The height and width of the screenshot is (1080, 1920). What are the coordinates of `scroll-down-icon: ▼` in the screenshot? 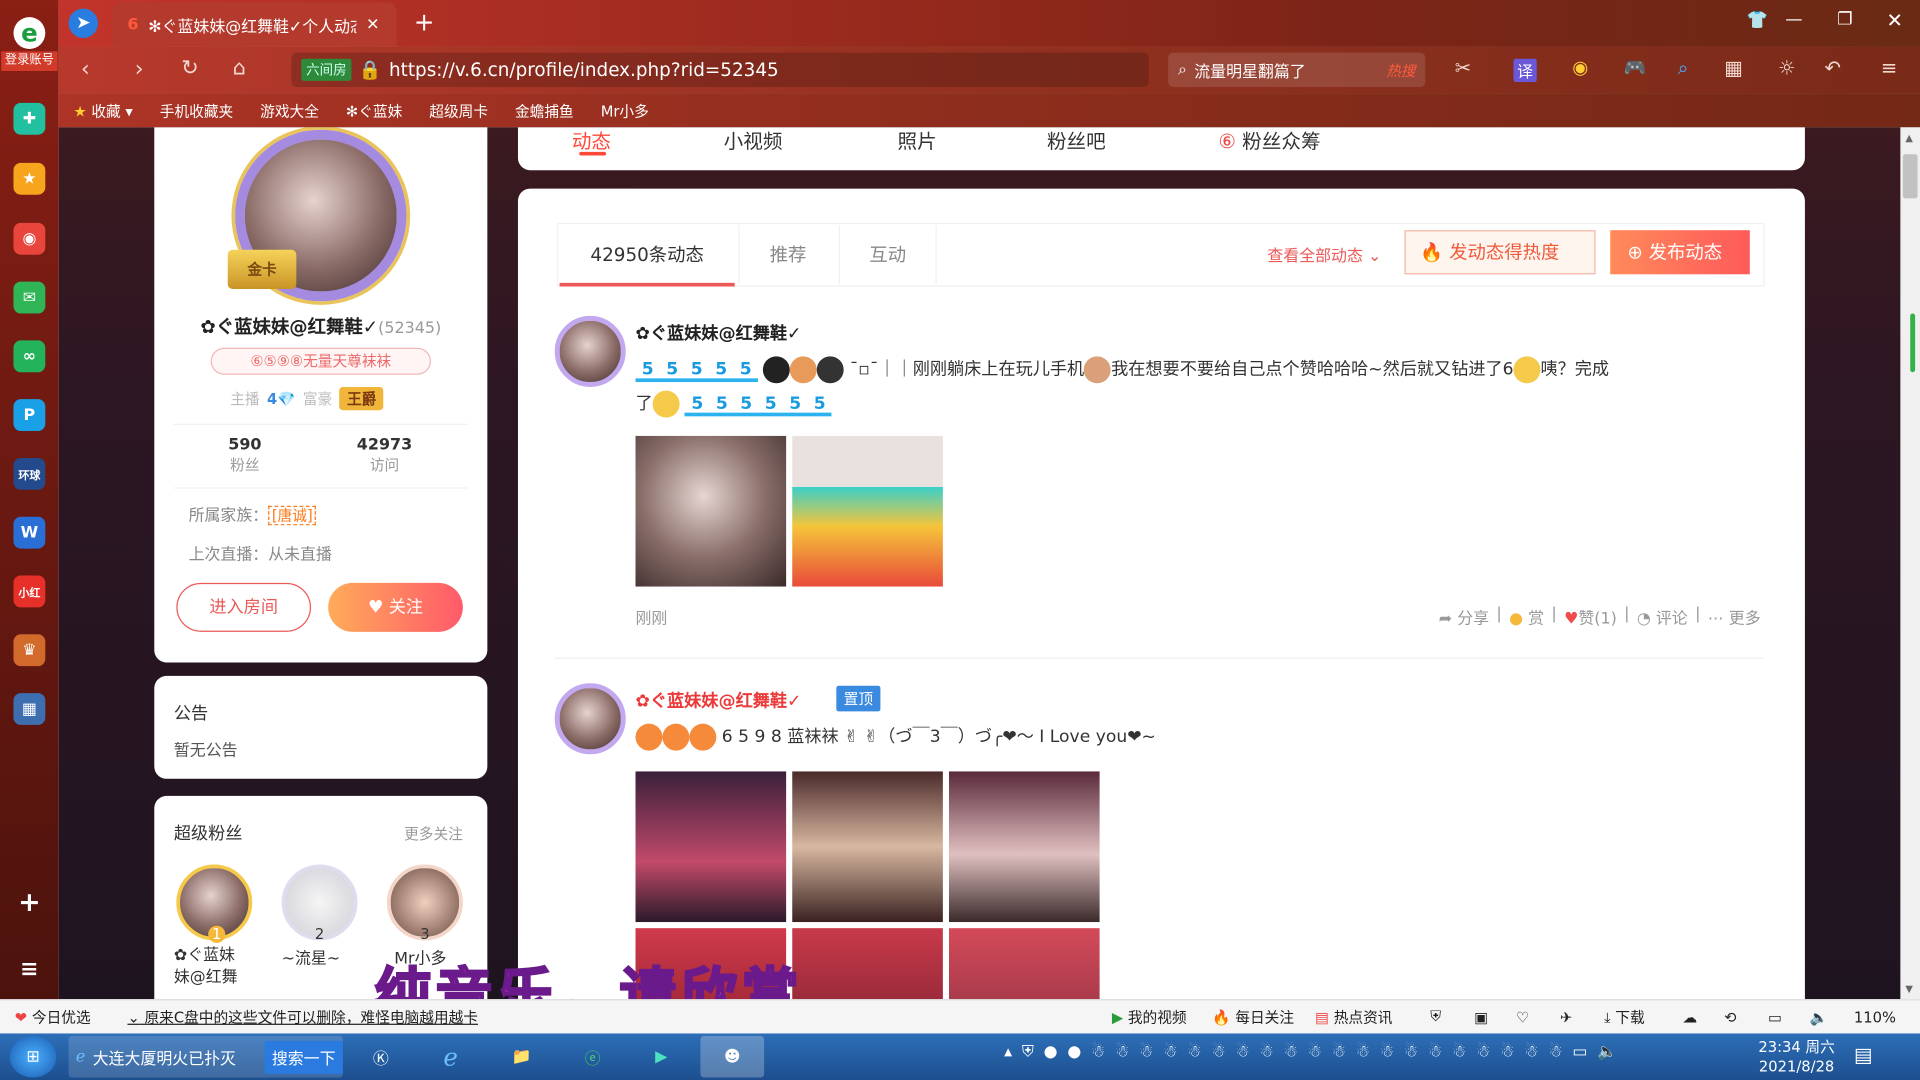 It's located at (1909, 988).